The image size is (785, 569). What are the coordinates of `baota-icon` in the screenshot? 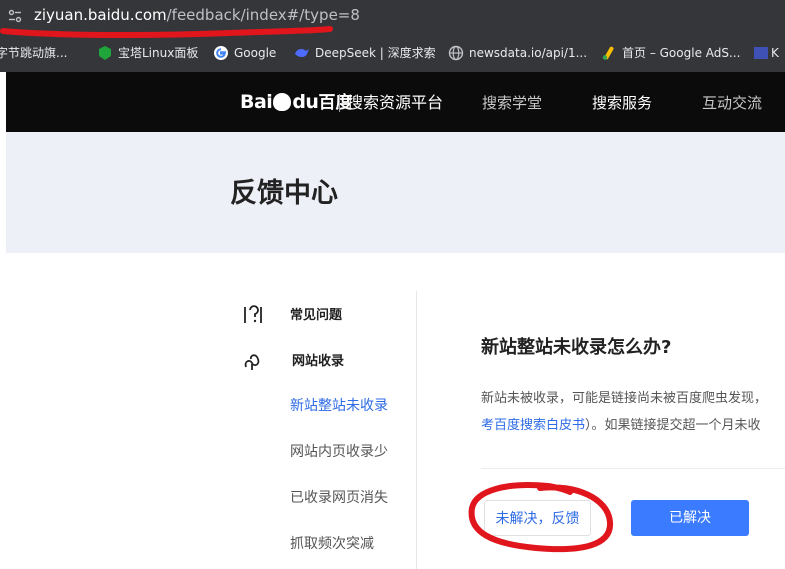 It's located at (105, 53).